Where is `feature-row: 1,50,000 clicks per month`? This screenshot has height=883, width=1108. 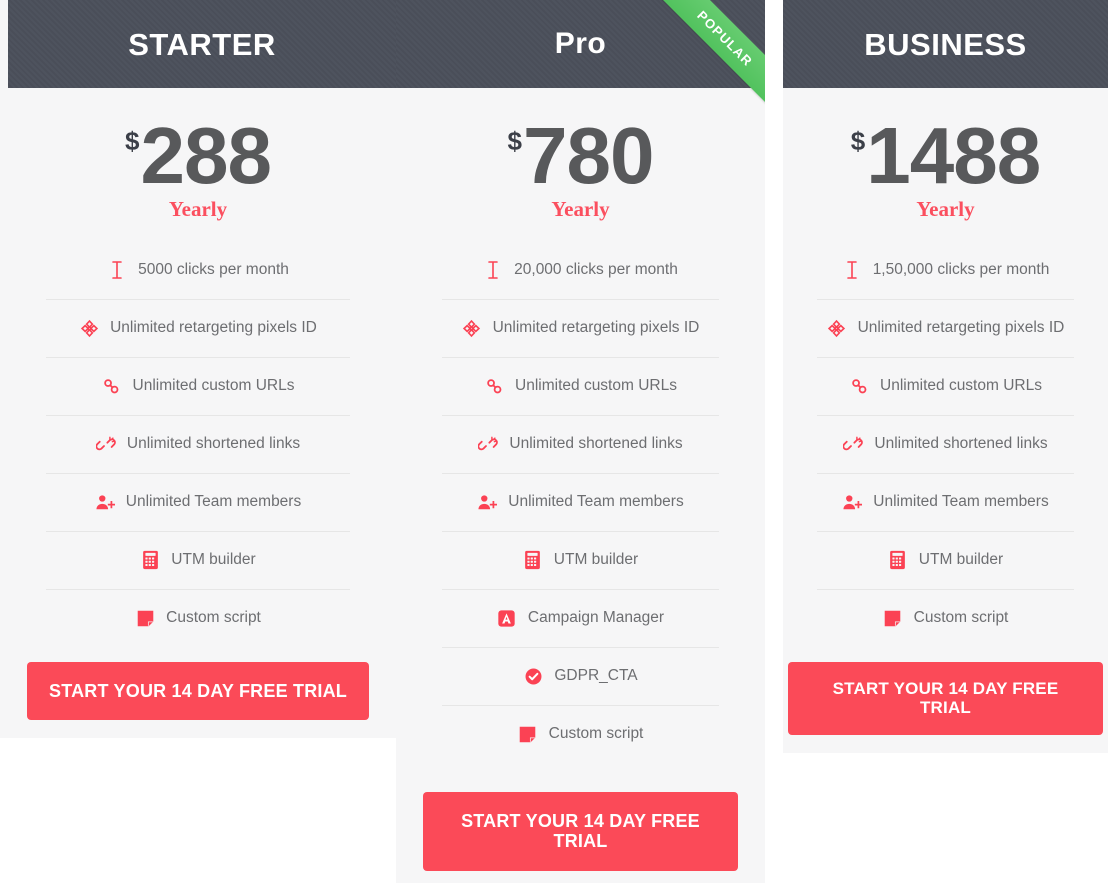 feature-row: 1,50,000 clicks per month is located at coordinates (945, 271).